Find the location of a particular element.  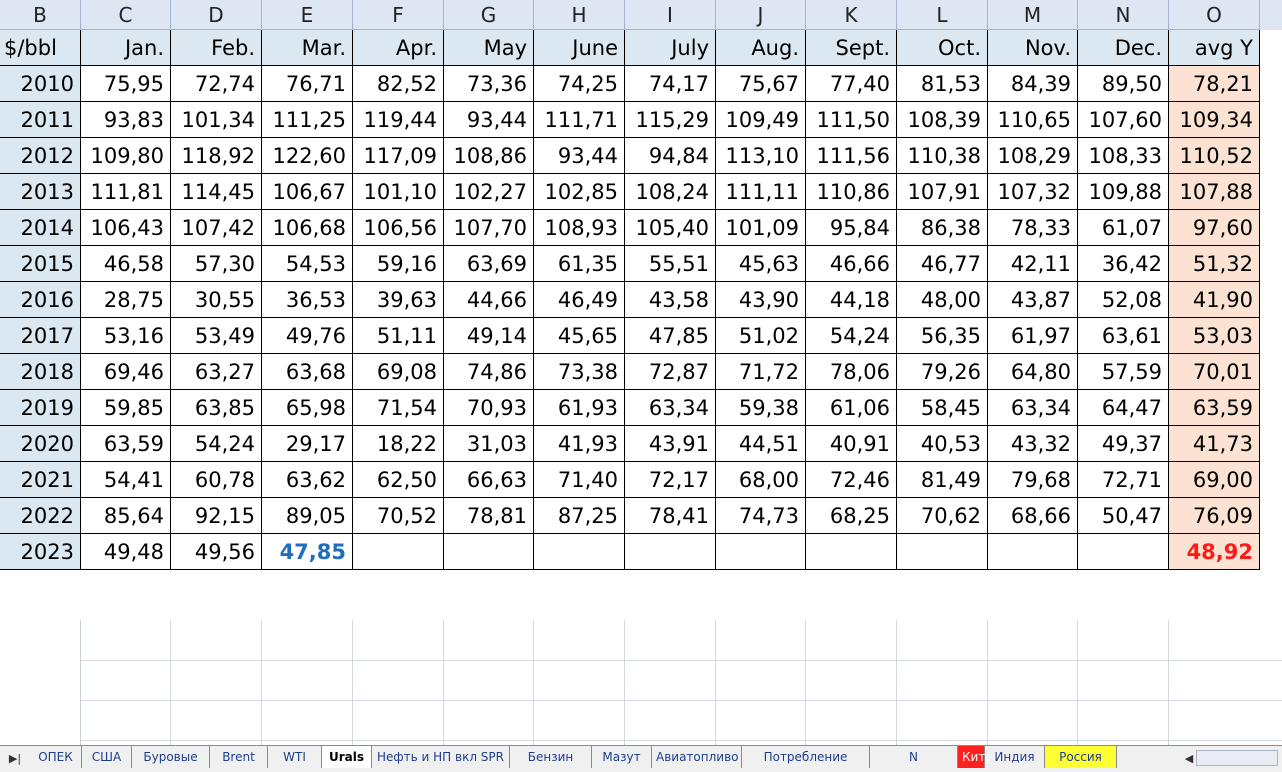

price-cell: 94,84 is located at coordinates (670, 156).